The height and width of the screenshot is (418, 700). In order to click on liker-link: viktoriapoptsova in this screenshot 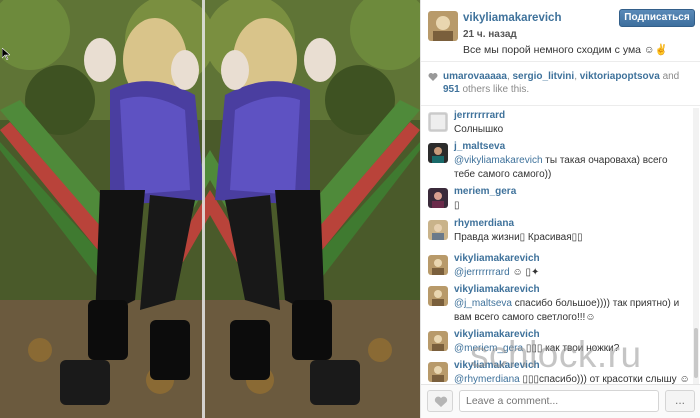, I will do `click(620, 76)`.